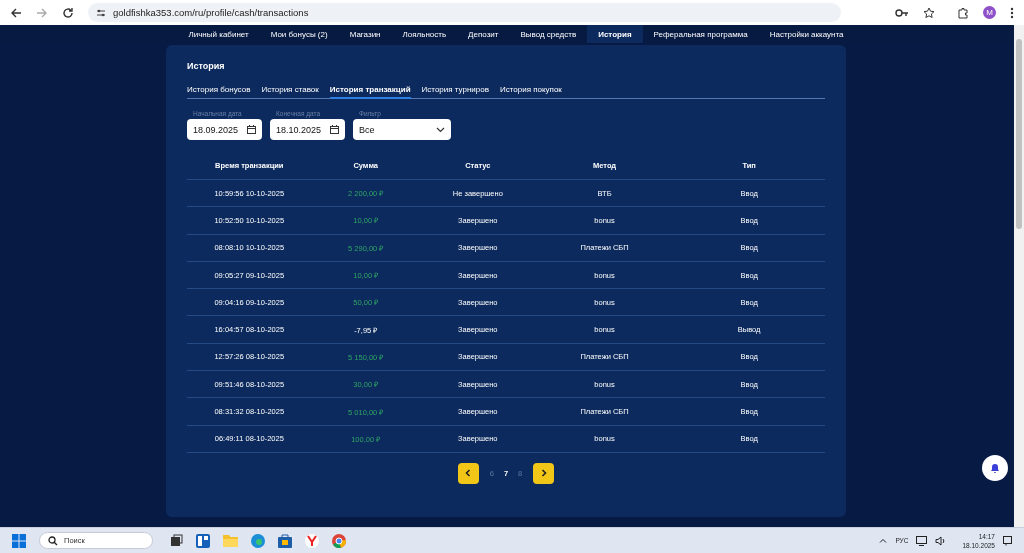 The image size is (1024, 553). Describe the element at coordinates (530, 89) in the screenshot. I see `tab: История покупок` at that location.